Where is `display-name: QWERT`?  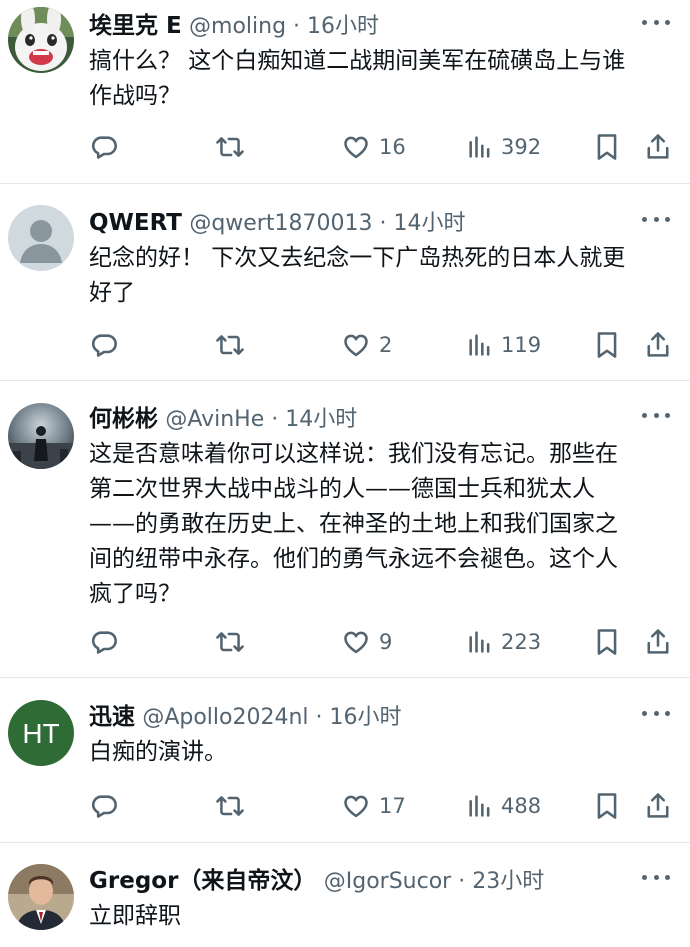
display-name: QWERT is located at coordinates (135, 223).